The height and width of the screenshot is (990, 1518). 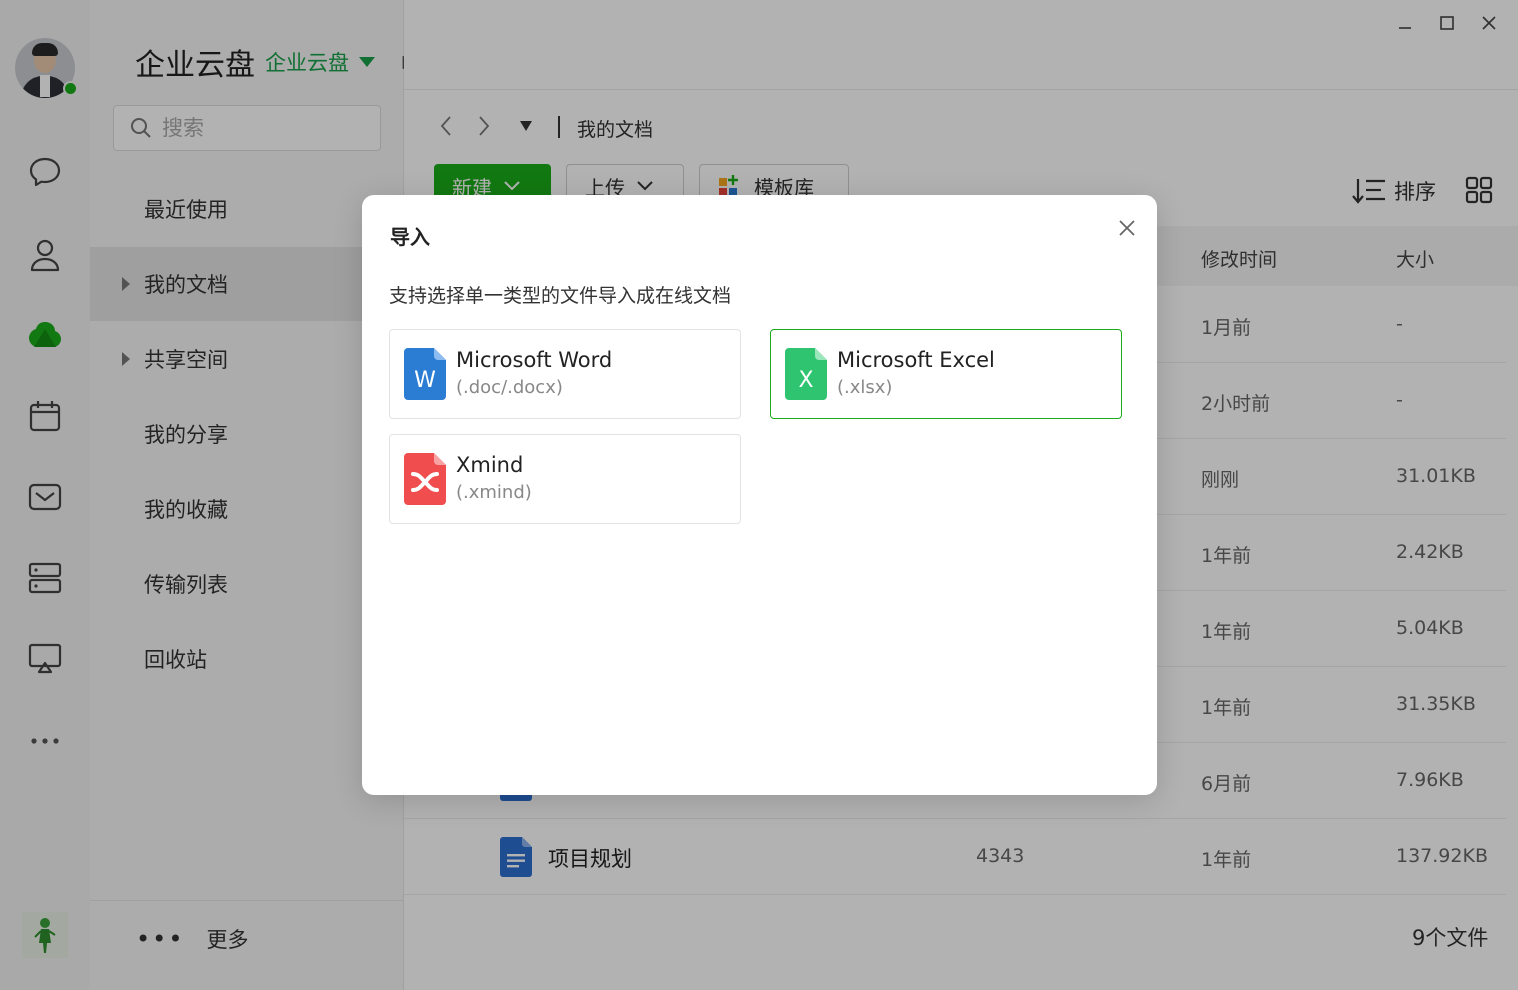 What do you see at coordinates (946, 374) in the screenshot?
I see `import-option-excel: X Microsoft Excel (.xlsx)` at bounding box center [946, 374].